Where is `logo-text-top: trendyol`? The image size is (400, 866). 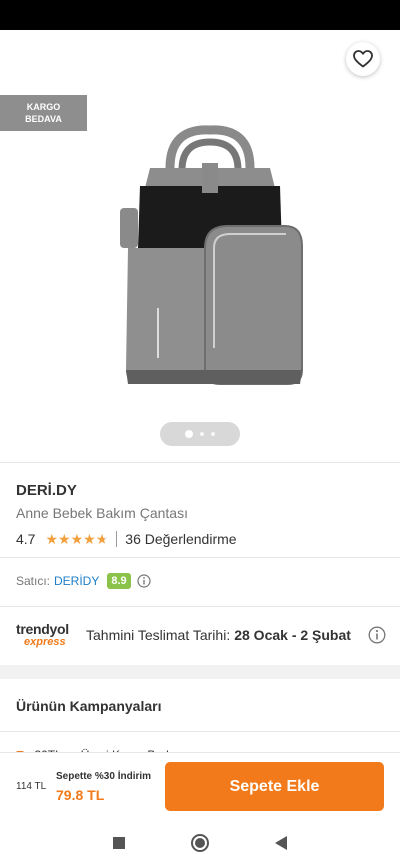 logo-text-top: trendyol is located at coordinates (42, 629).